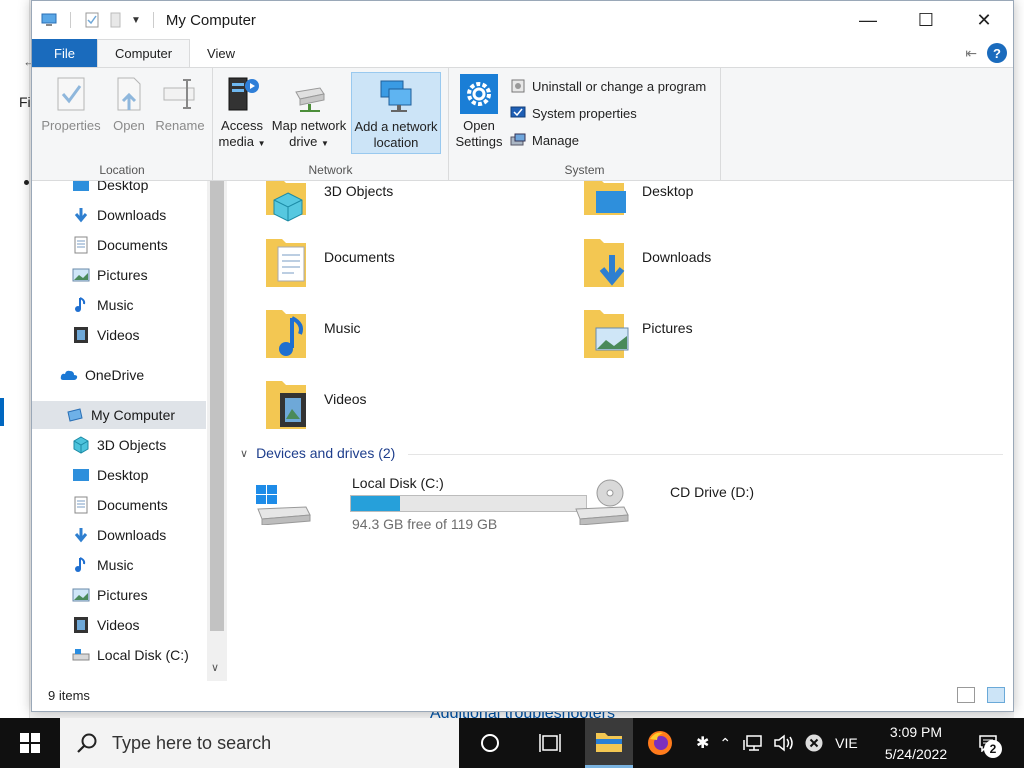  What do you see at coordinates (329, 263) in the screenshot?
I see `folder-documents: Documents` at bounding box center [329, 263].